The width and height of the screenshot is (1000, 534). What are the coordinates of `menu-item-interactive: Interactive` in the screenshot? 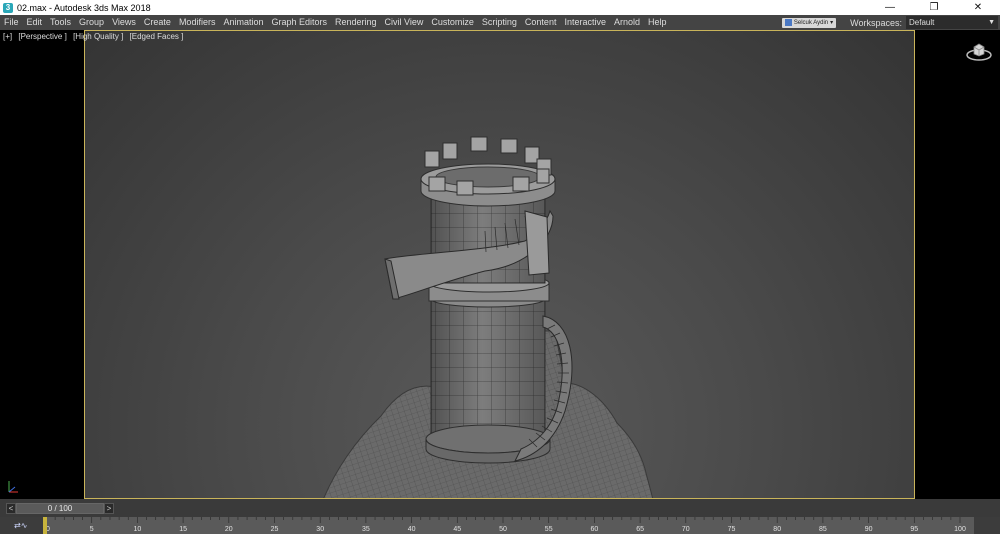 It's located at (585, 22).